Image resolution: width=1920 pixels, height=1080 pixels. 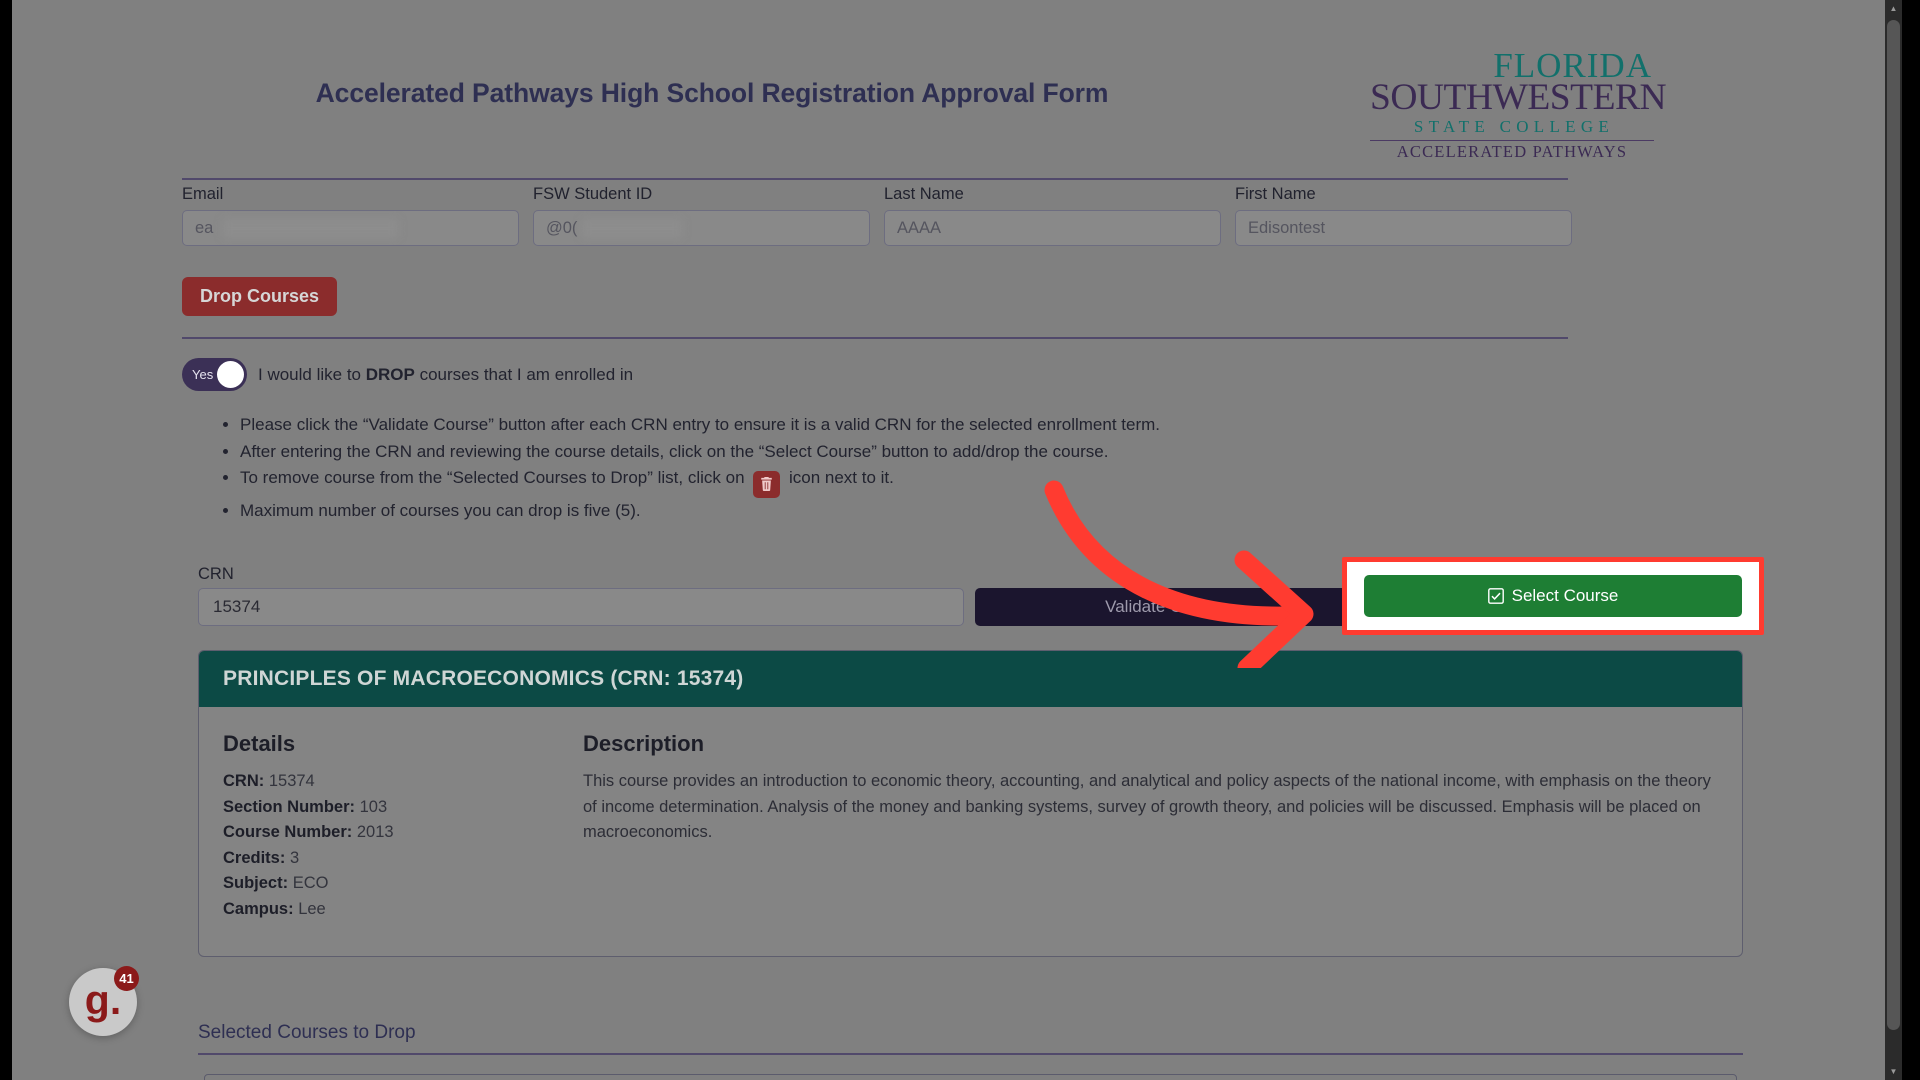 I want to click on detail-course-number-value: 2013, so click(x=375, y=832).